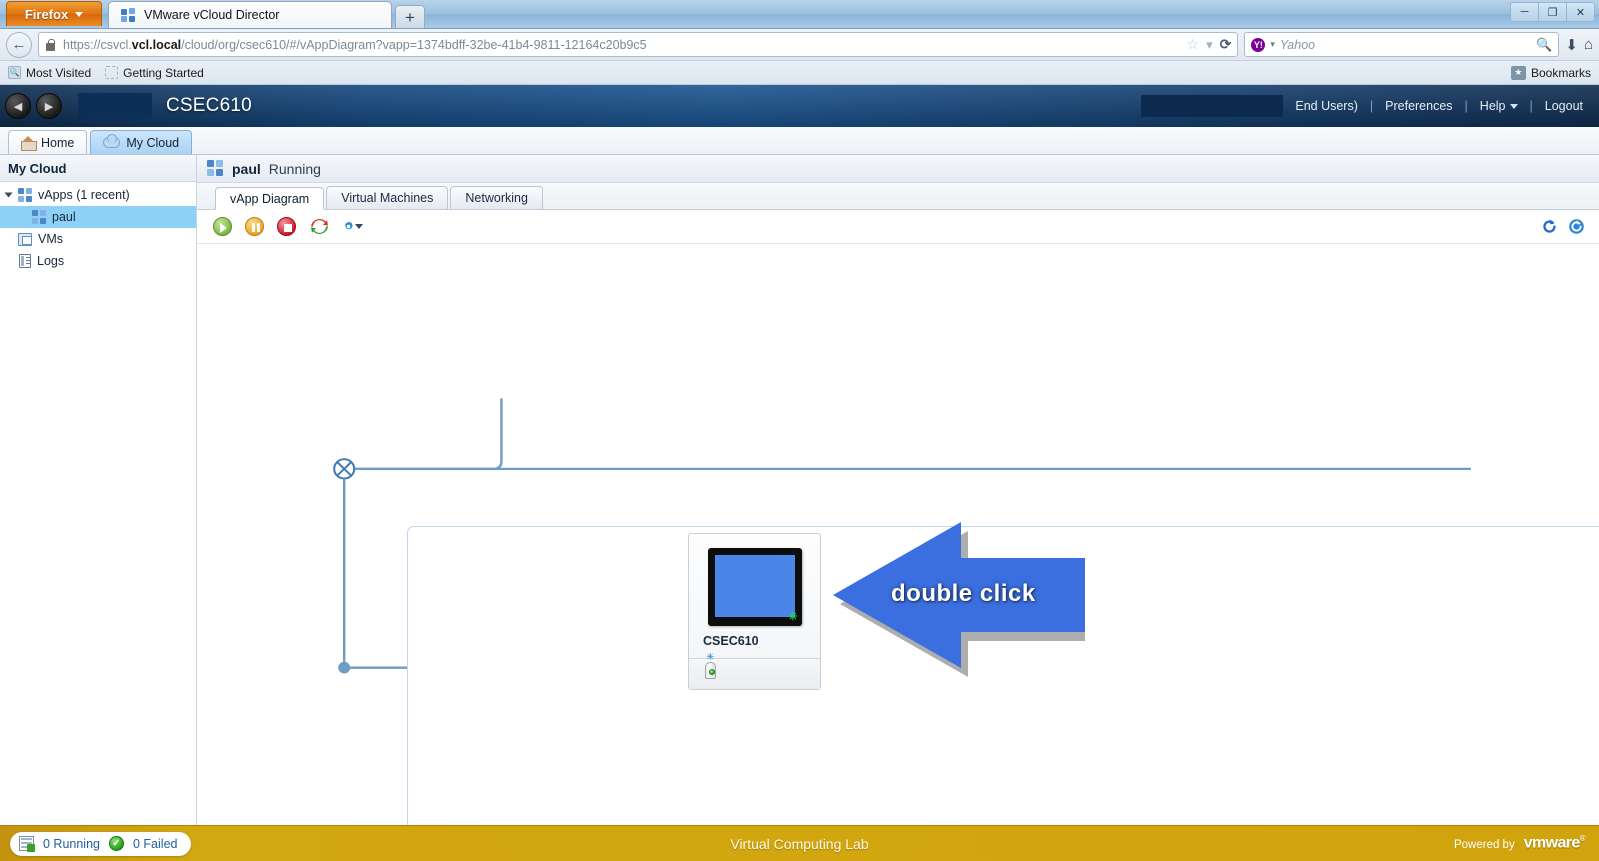  I want to click on tasks-icon, so click(27, 844).